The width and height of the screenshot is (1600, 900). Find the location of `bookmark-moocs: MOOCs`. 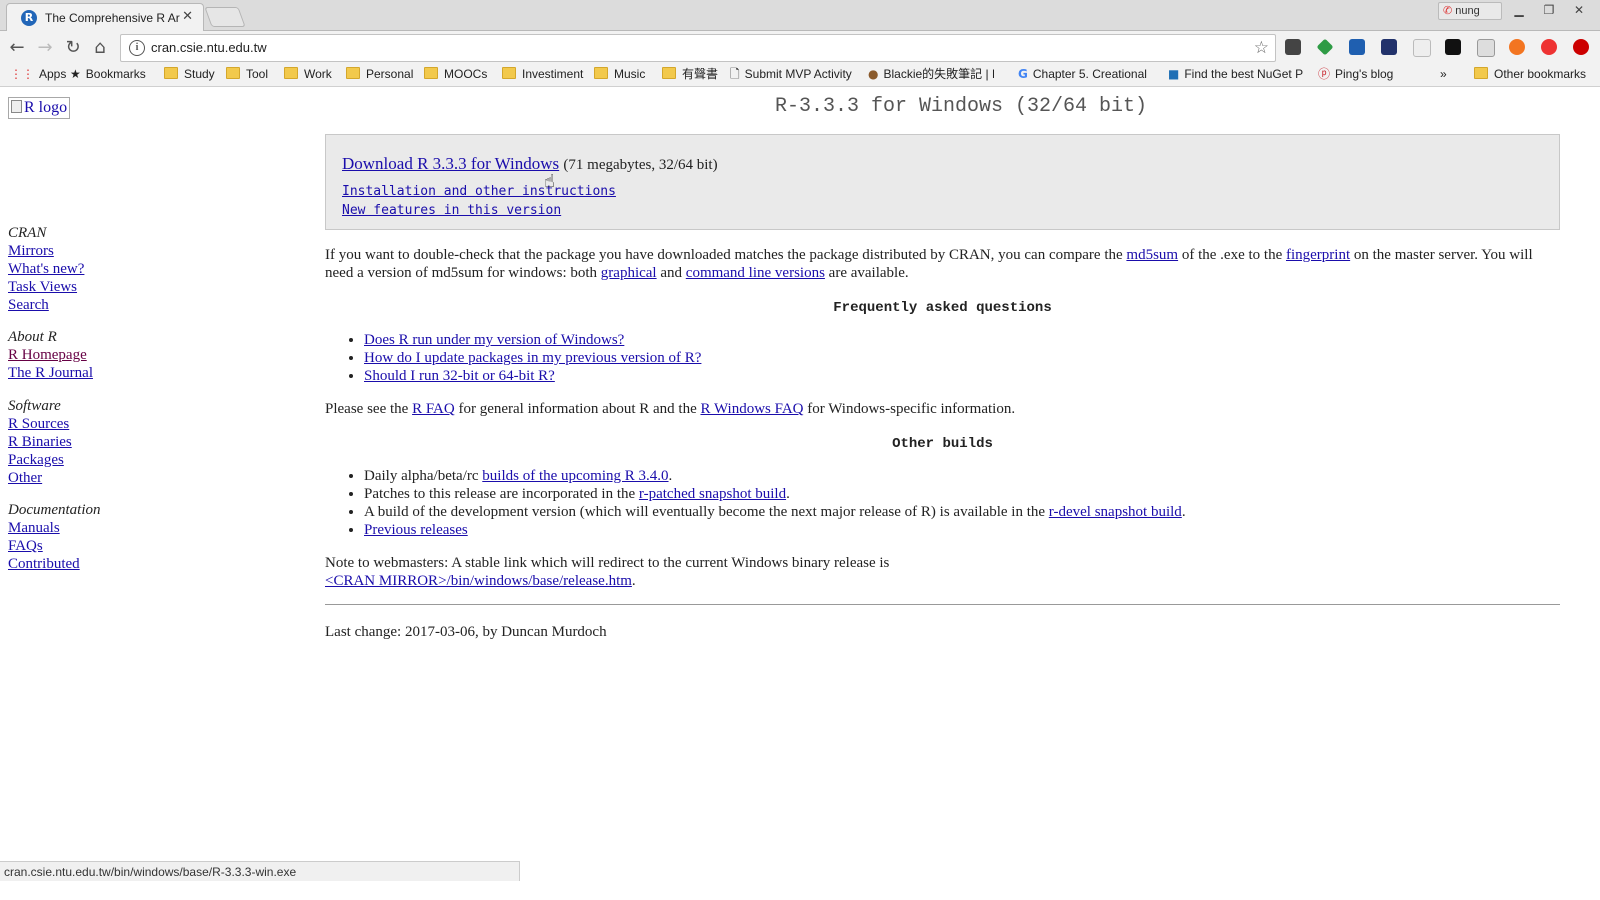

bookmark-moocs: MOOCs is located at coordinates (455, 74).